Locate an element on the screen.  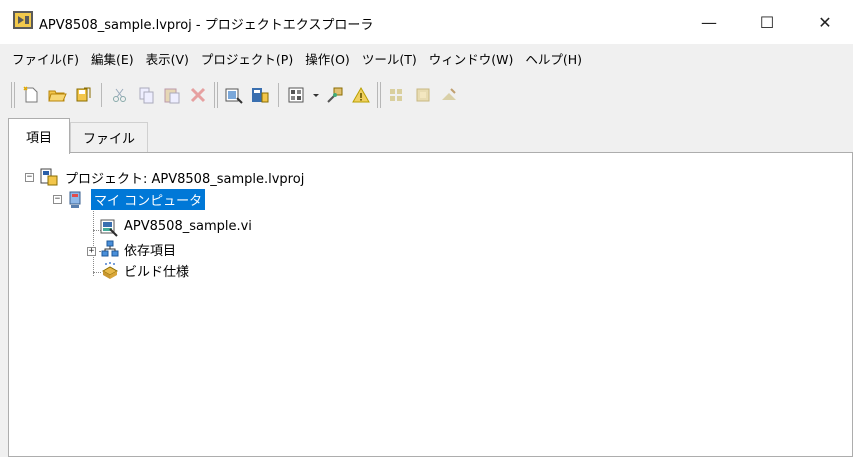
cut-icon is located at coordinates (120, 95).